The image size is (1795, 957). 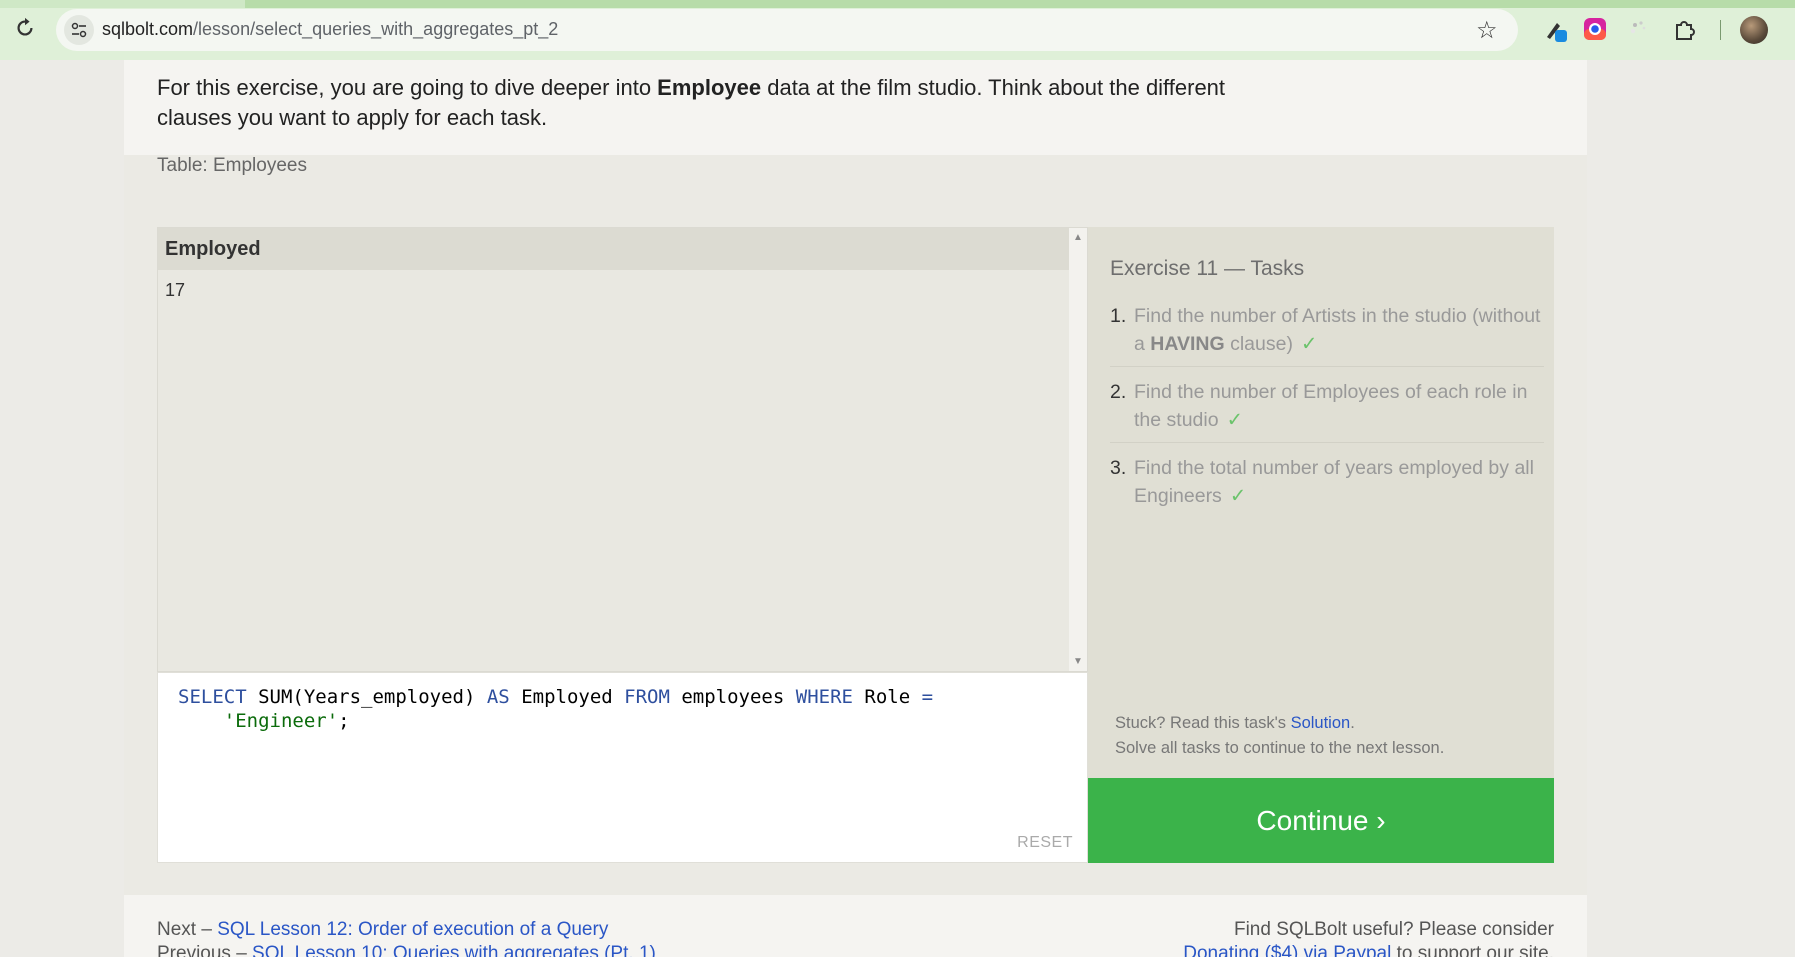 I want to click on results-scrollbar: ▲ ▼, so click(x=1078, y=449).